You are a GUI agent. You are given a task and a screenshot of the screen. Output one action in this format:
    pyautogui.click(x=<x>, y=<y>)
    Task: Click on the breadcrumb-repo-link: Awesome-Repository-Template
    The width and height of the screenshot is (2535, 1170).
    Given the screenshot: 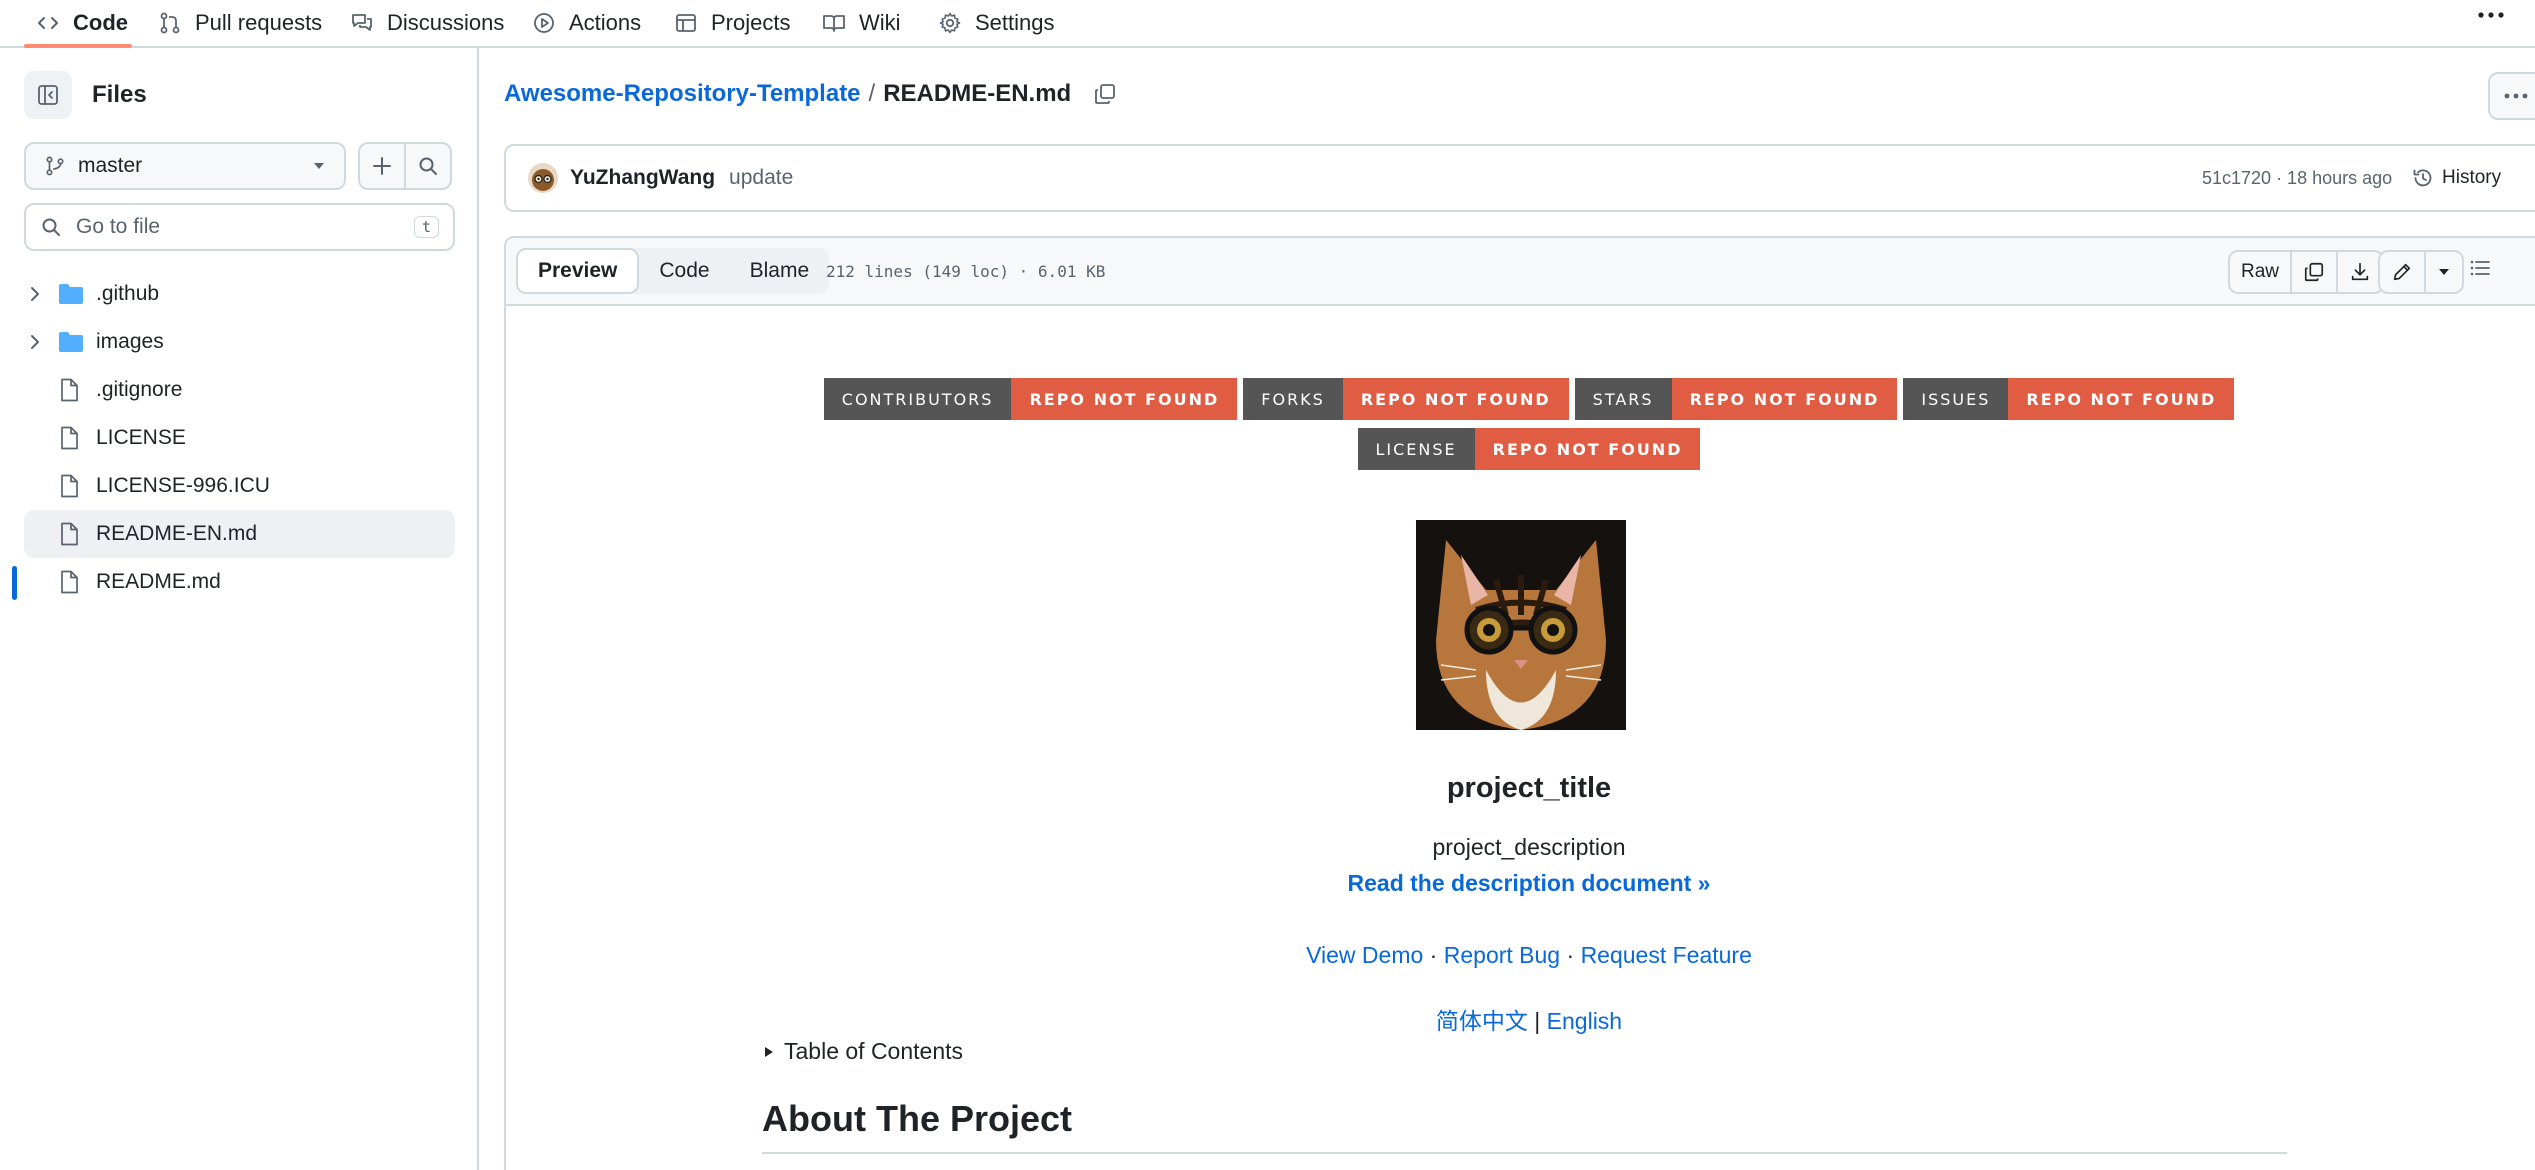 What is the action you would take?
    pyautogui.click(x=682, y=94)
    